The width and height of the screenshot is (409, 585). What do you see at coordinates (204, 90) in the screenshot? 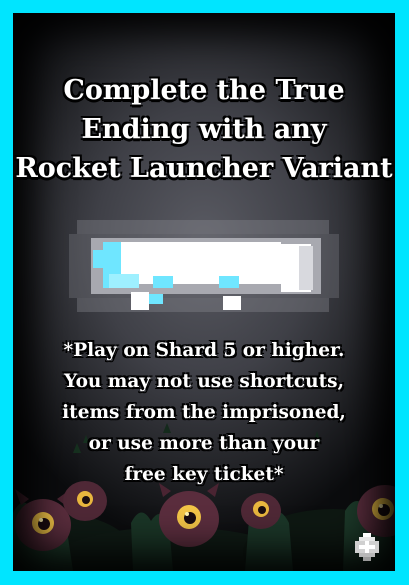
I see `title-line: Complete the True` at bounding box center [204, 90].